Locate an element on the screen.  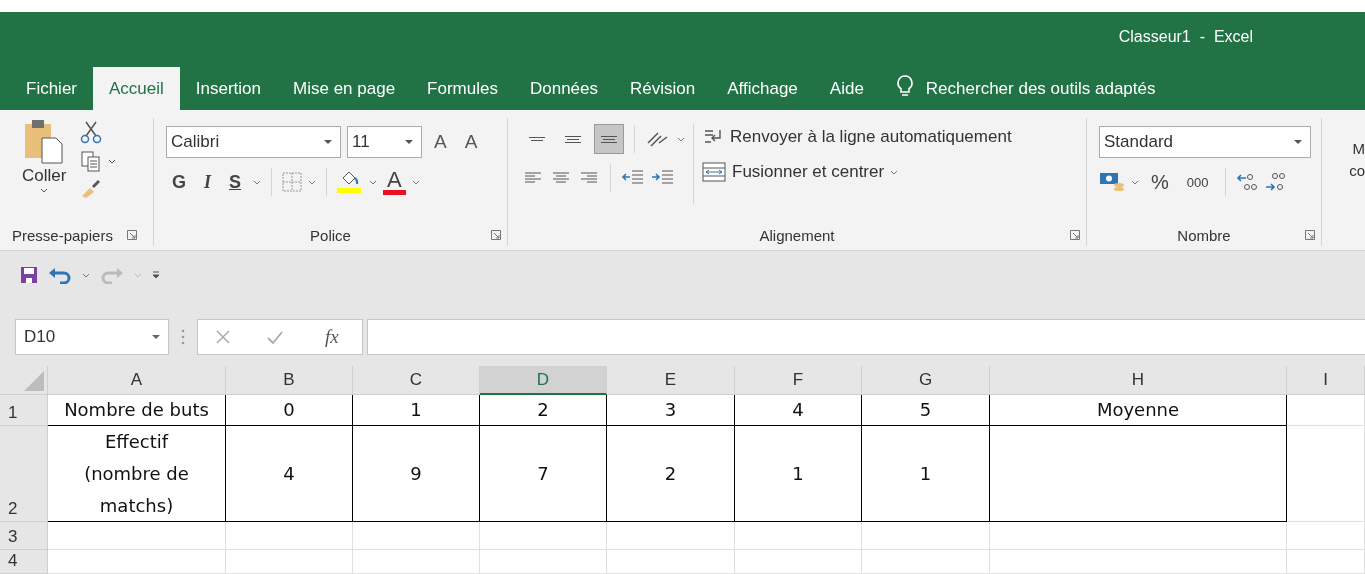
resize-handle-icon is located at coordinates (183, 337).